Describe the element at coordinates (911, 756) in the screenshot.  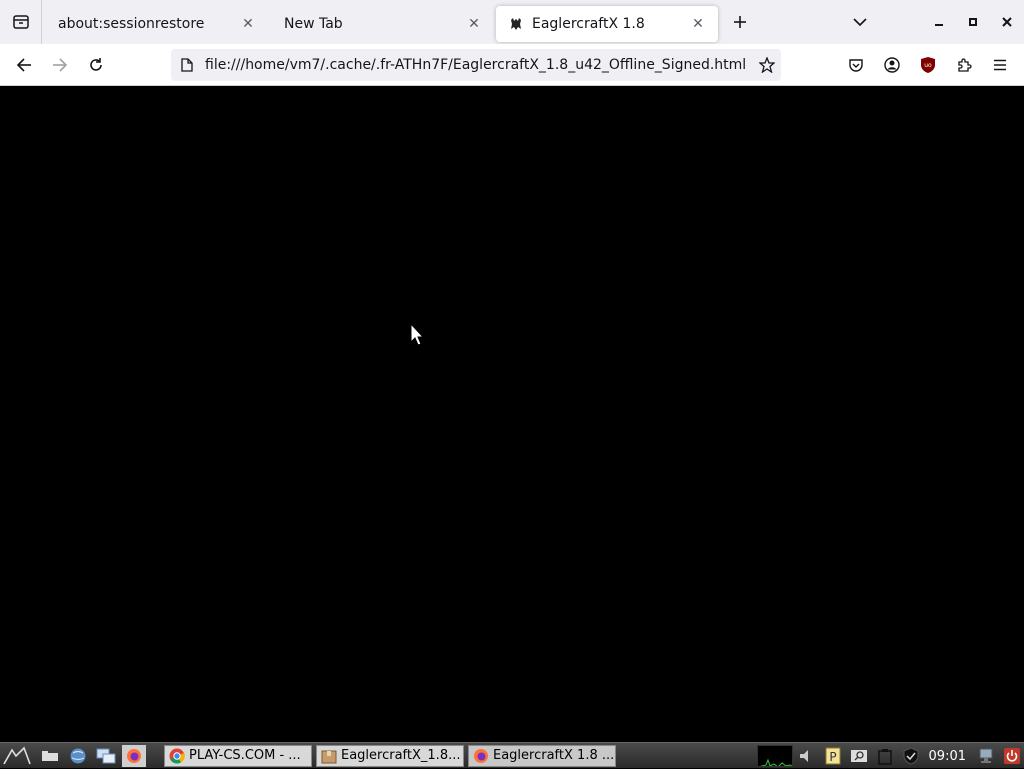
I see `shield-icon` at that location.